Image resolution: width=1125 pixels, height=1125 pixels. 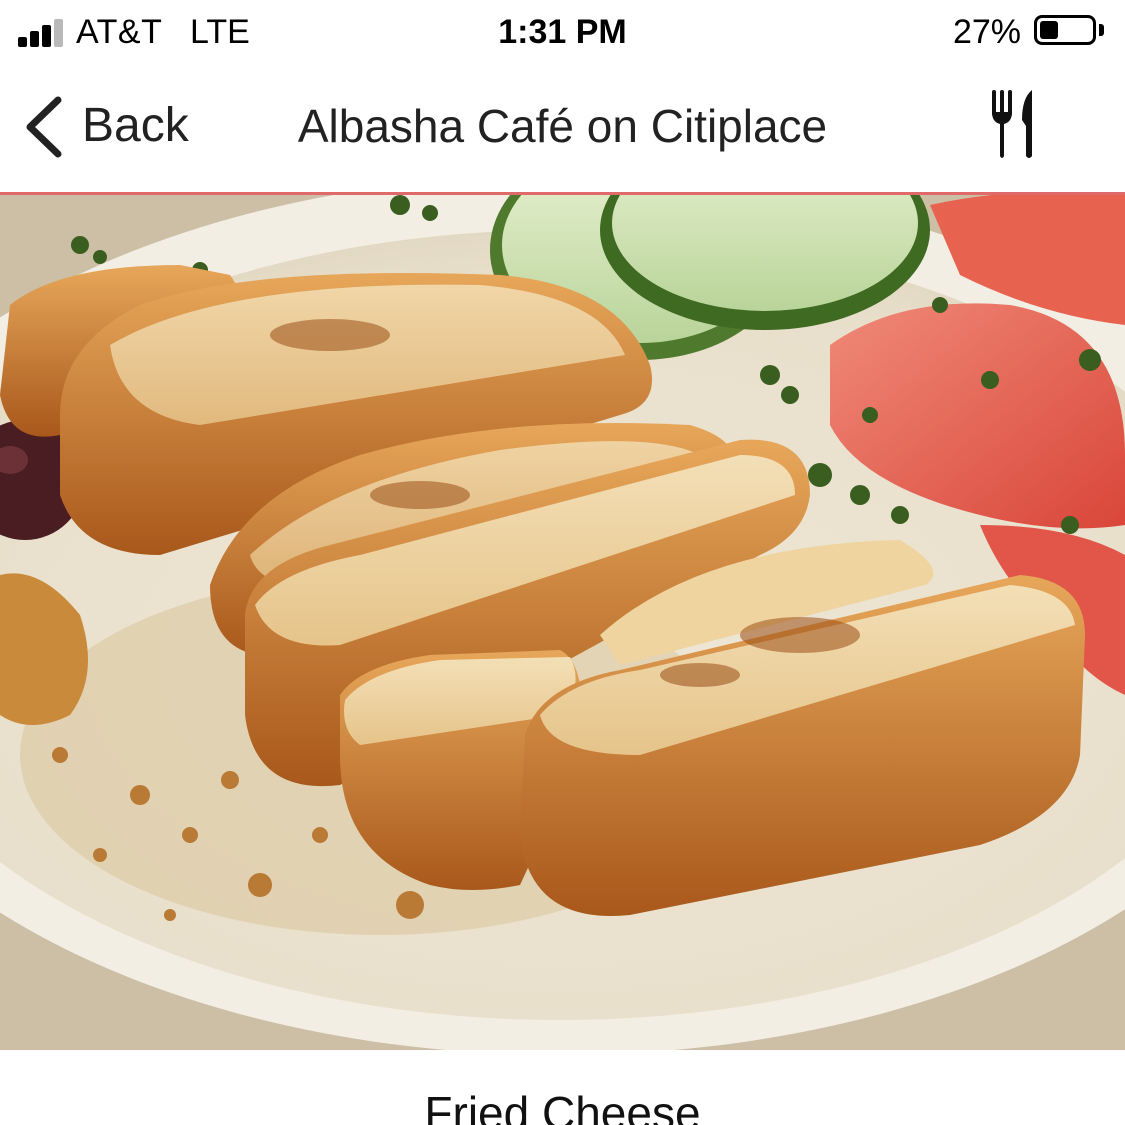 I want to click on chevron-left-icon, so click(x=44, y=127).